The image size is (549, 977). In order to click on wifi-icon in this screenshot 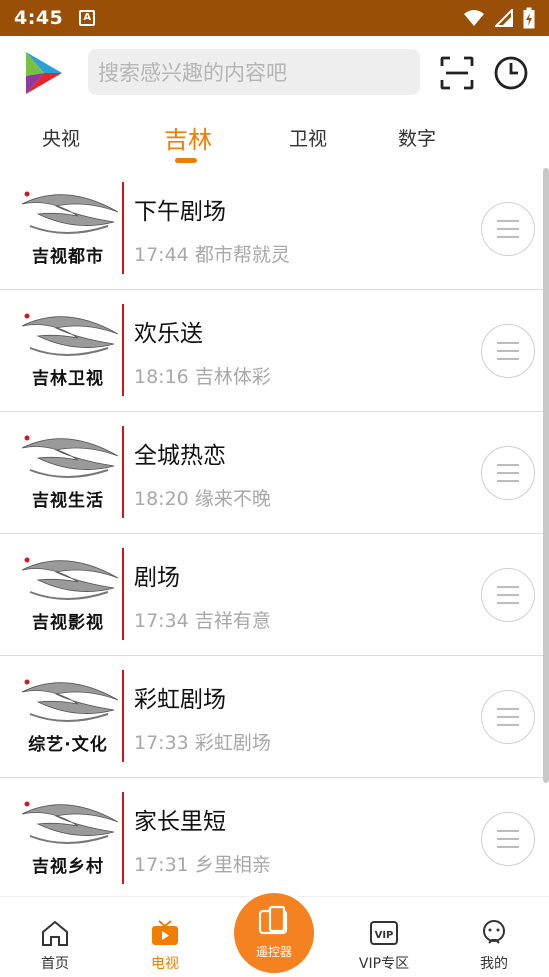, I will do `click(474, 18)`.